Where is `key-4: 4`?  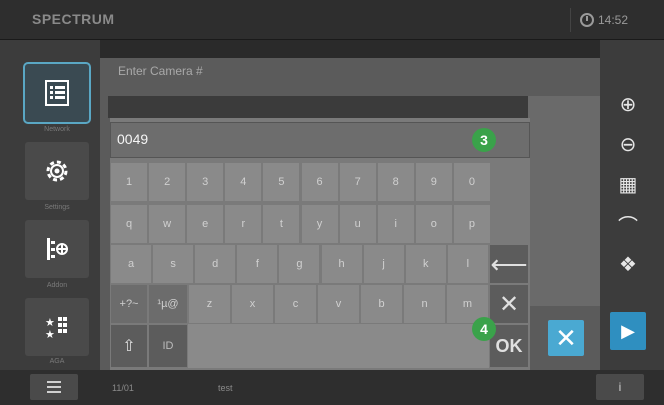
key-4: 4 is located at coordinates (243, 182).